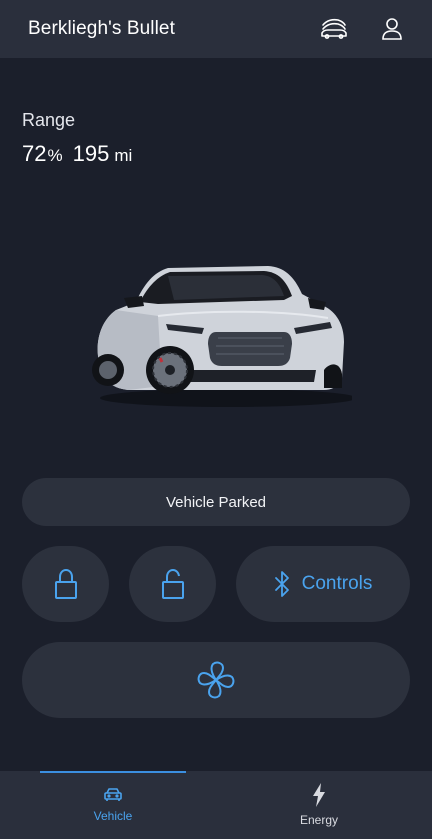 This screenshot has height=839, width=432. I want to click on profile-icon, so click(392, 29).